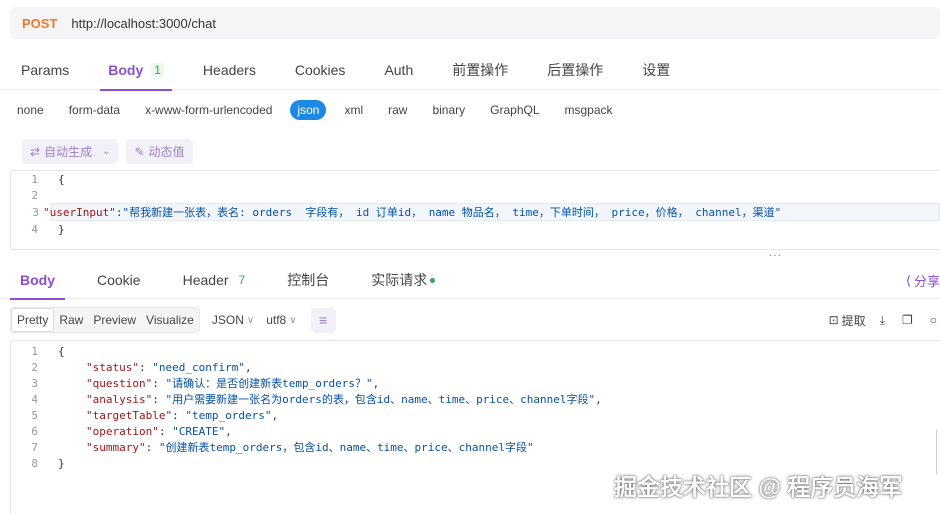 Image resolution: width=940 pixels, height=514 pixels. I want to click on dynamic-value-button: ✎ 动态值, so click(159, 151).